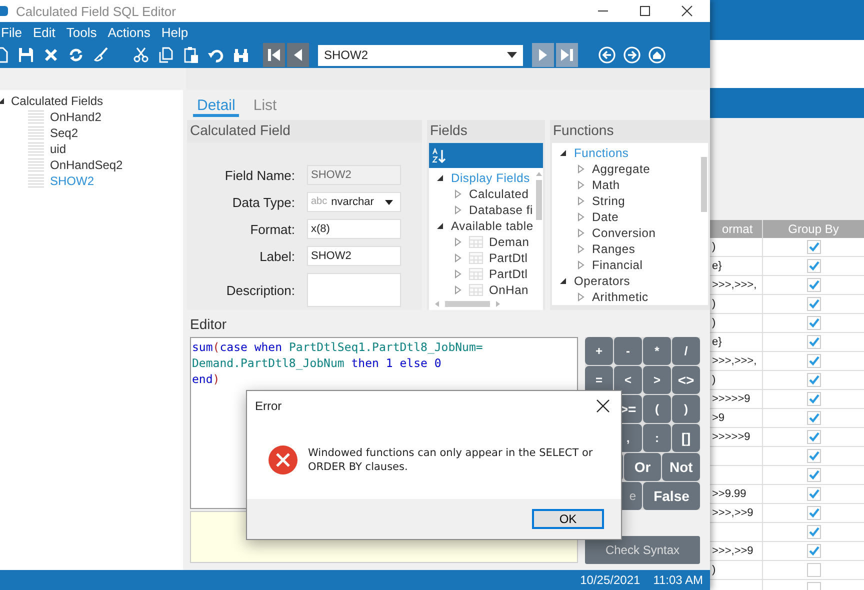  What do you see at coordinates (354, 202) in the screenshot?
I see `type-dropdown: abc nvarchar` at bounding box center [354, 202].